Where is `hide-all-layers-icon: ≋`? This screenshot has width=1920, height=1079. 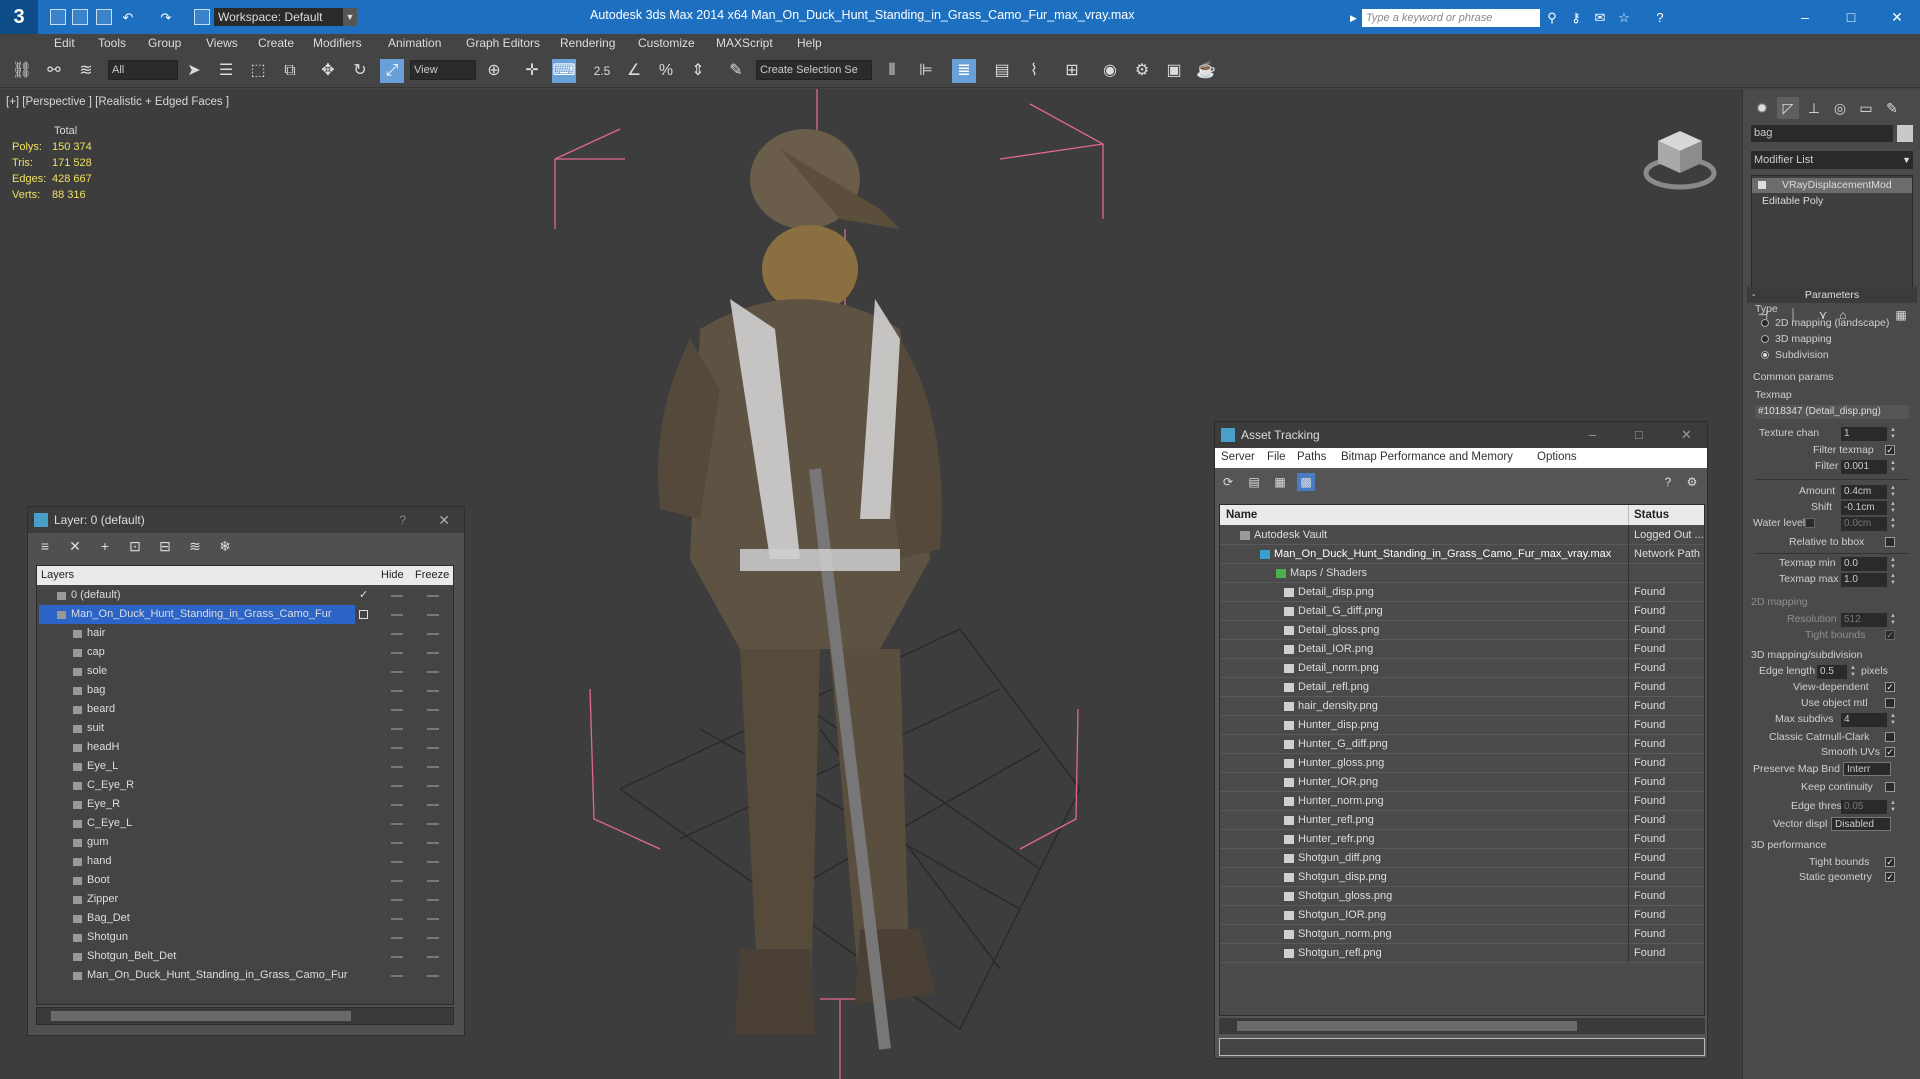 hide-all-layers-icon: ≋ is located at coordinates (195, 546).